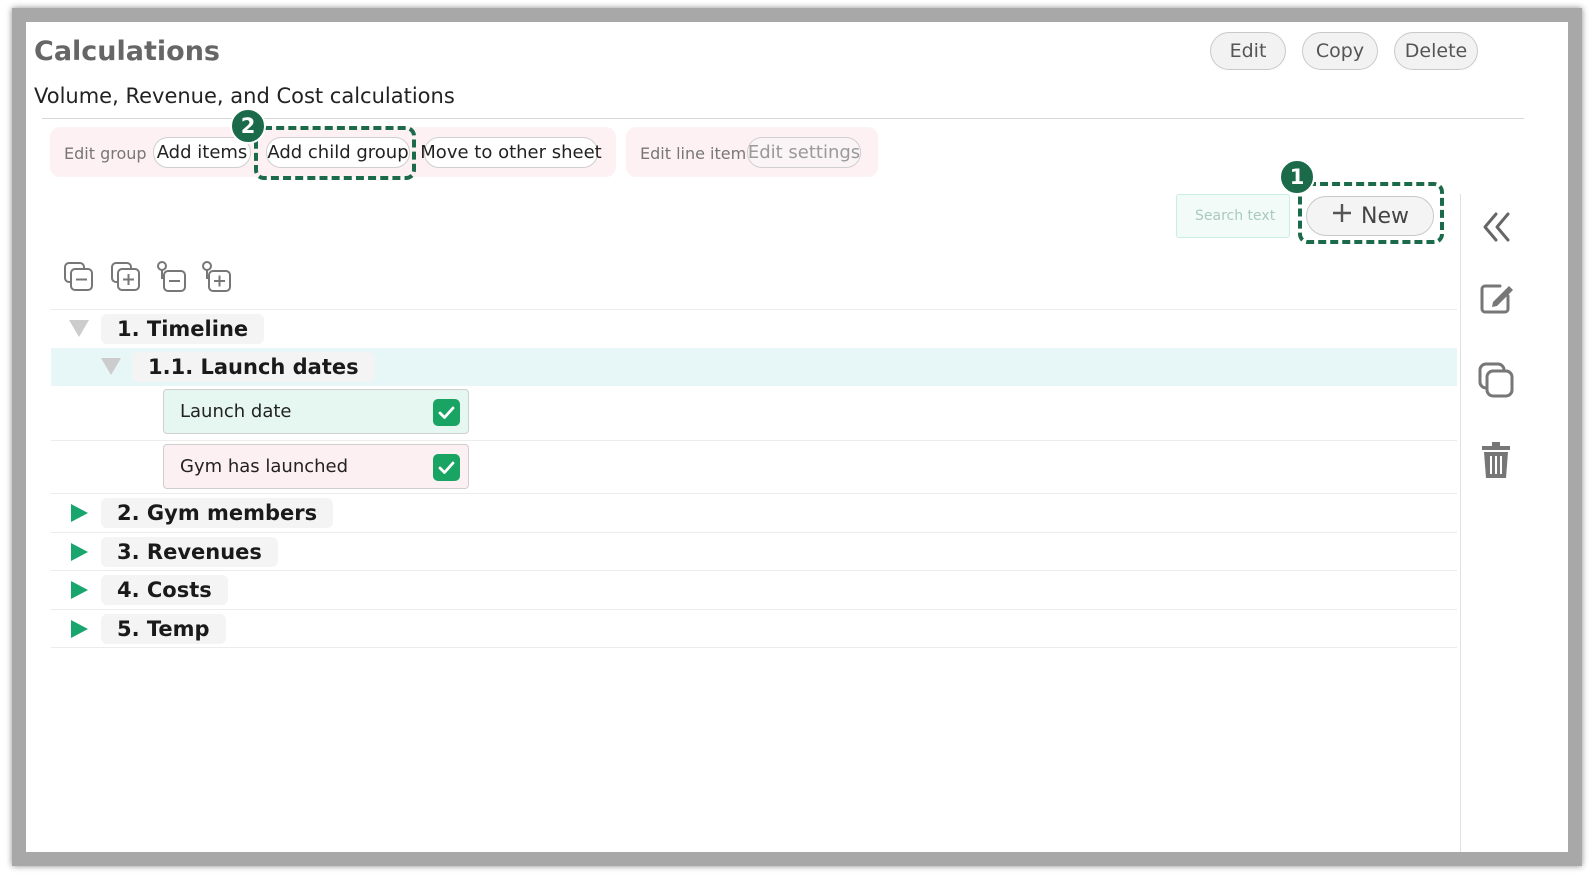 Image resolution: width=1594 pixels, height=883 pixels. I want to click on edit-button: Edit, so click(1248, 51).